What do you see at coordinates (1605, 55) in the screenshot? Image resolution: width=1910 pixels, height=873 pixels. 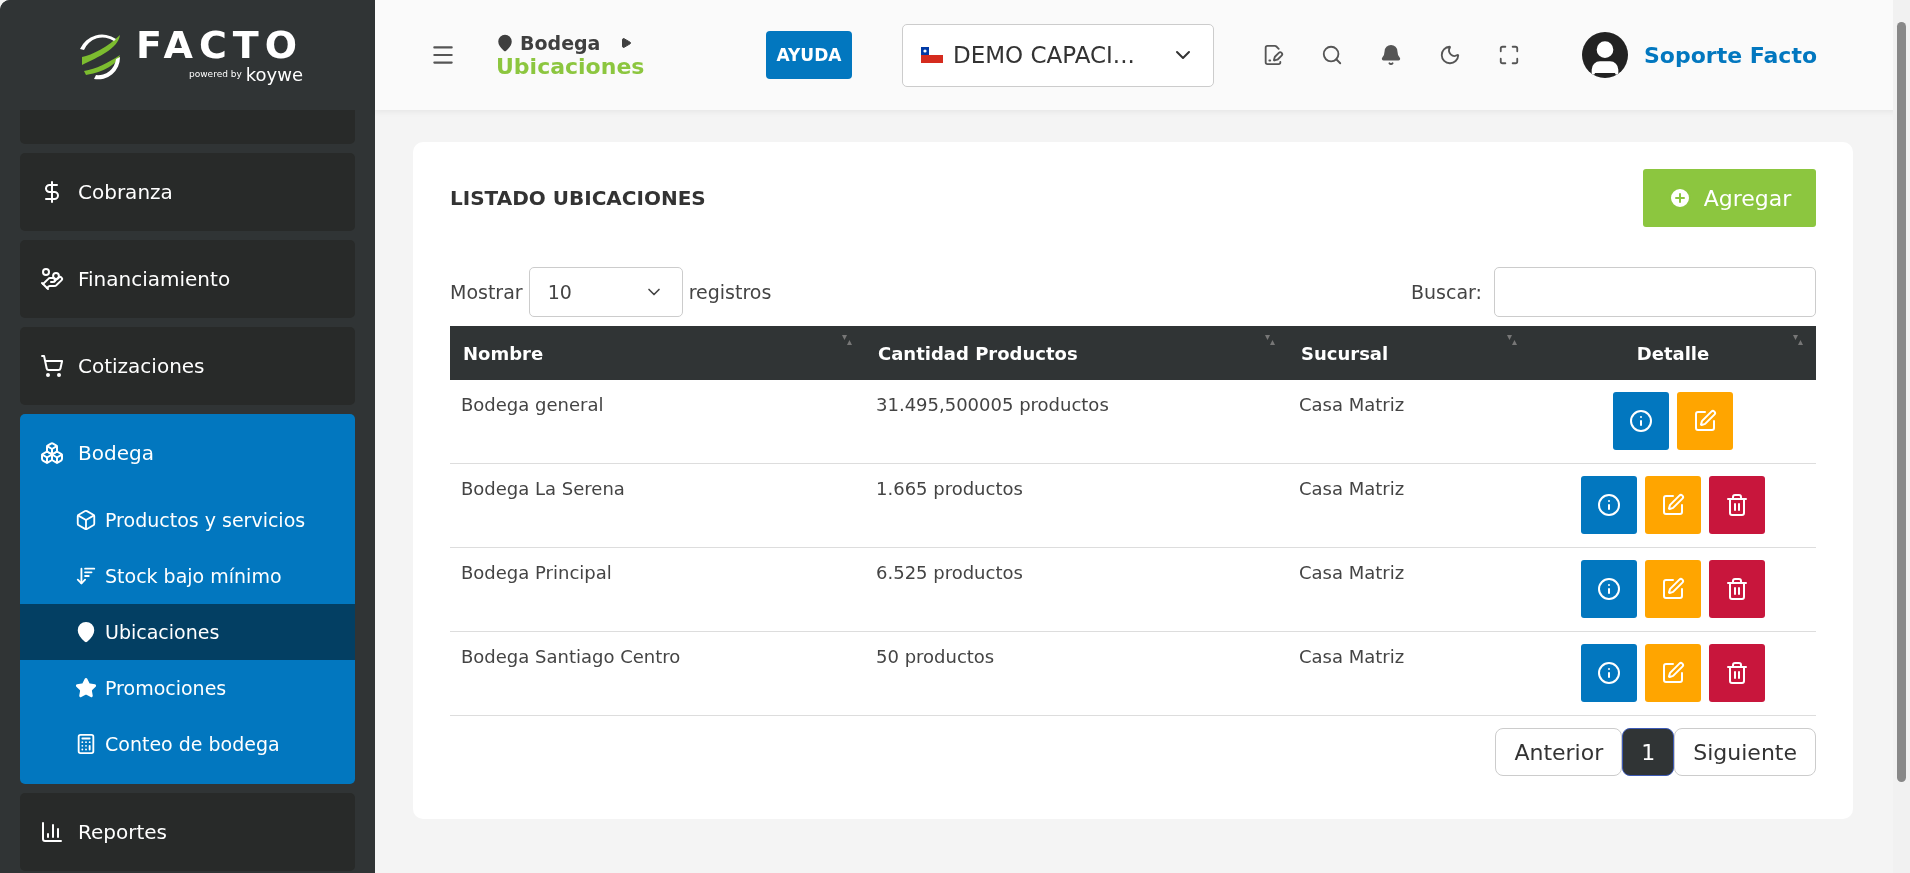 I see `avatar` at bounding box center [1605, 55].